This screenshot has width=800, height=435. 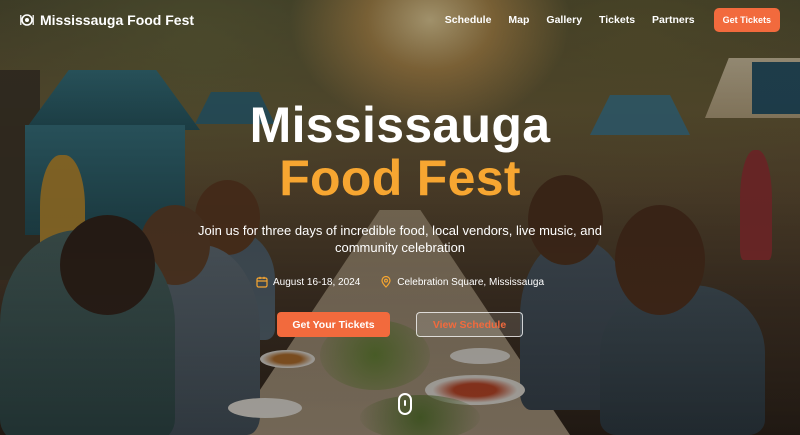 I want to click on event-date: August 16-18, 2024, so click(x=308, y=282).